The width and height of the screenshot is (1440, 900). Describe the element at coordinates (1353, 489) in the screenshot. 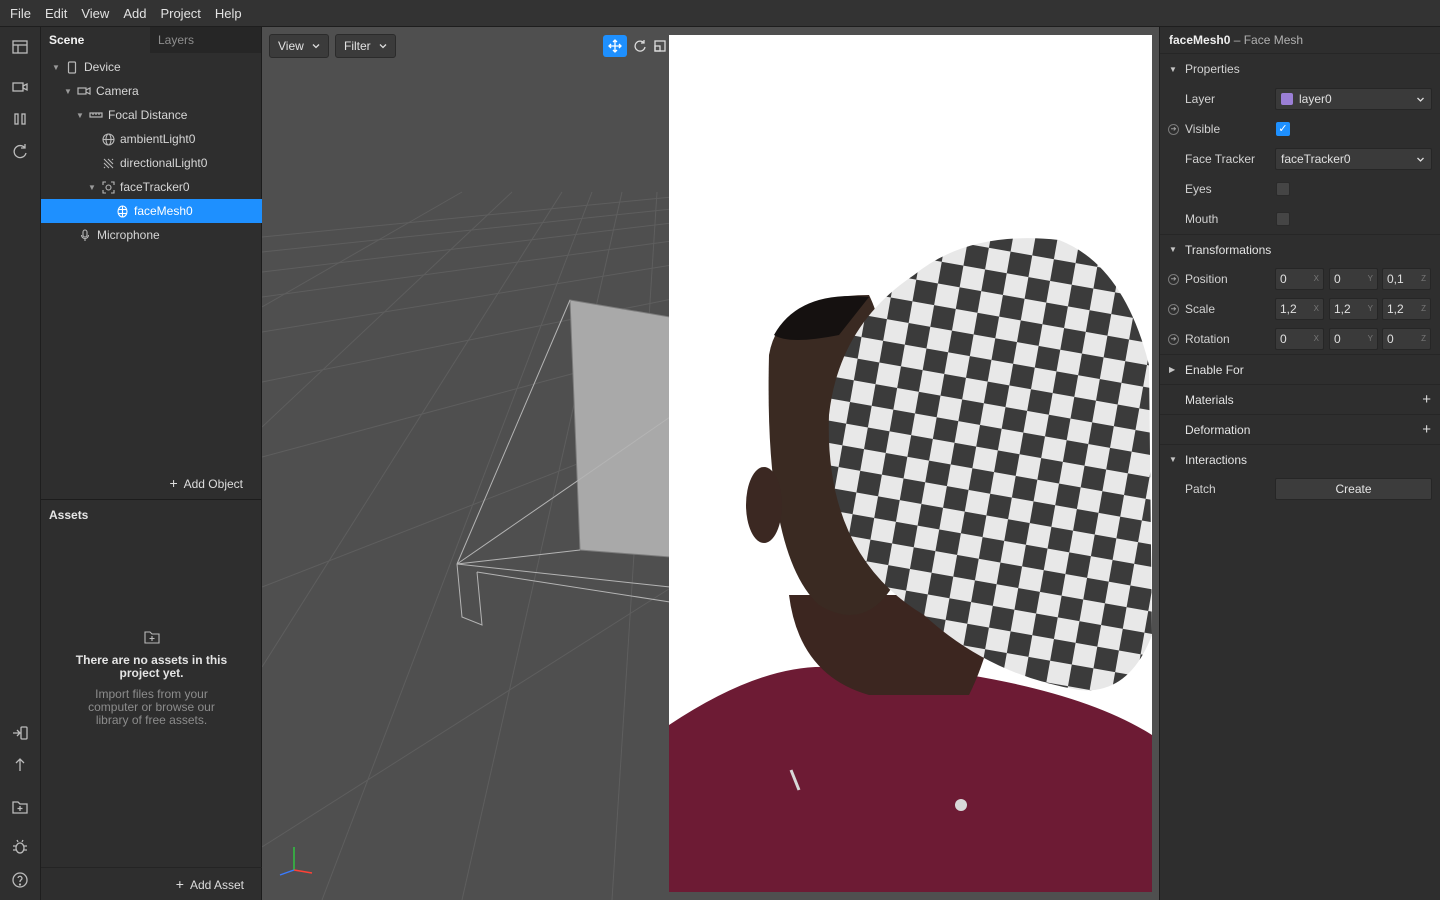

I see `create-patch-button: Create` at that location.